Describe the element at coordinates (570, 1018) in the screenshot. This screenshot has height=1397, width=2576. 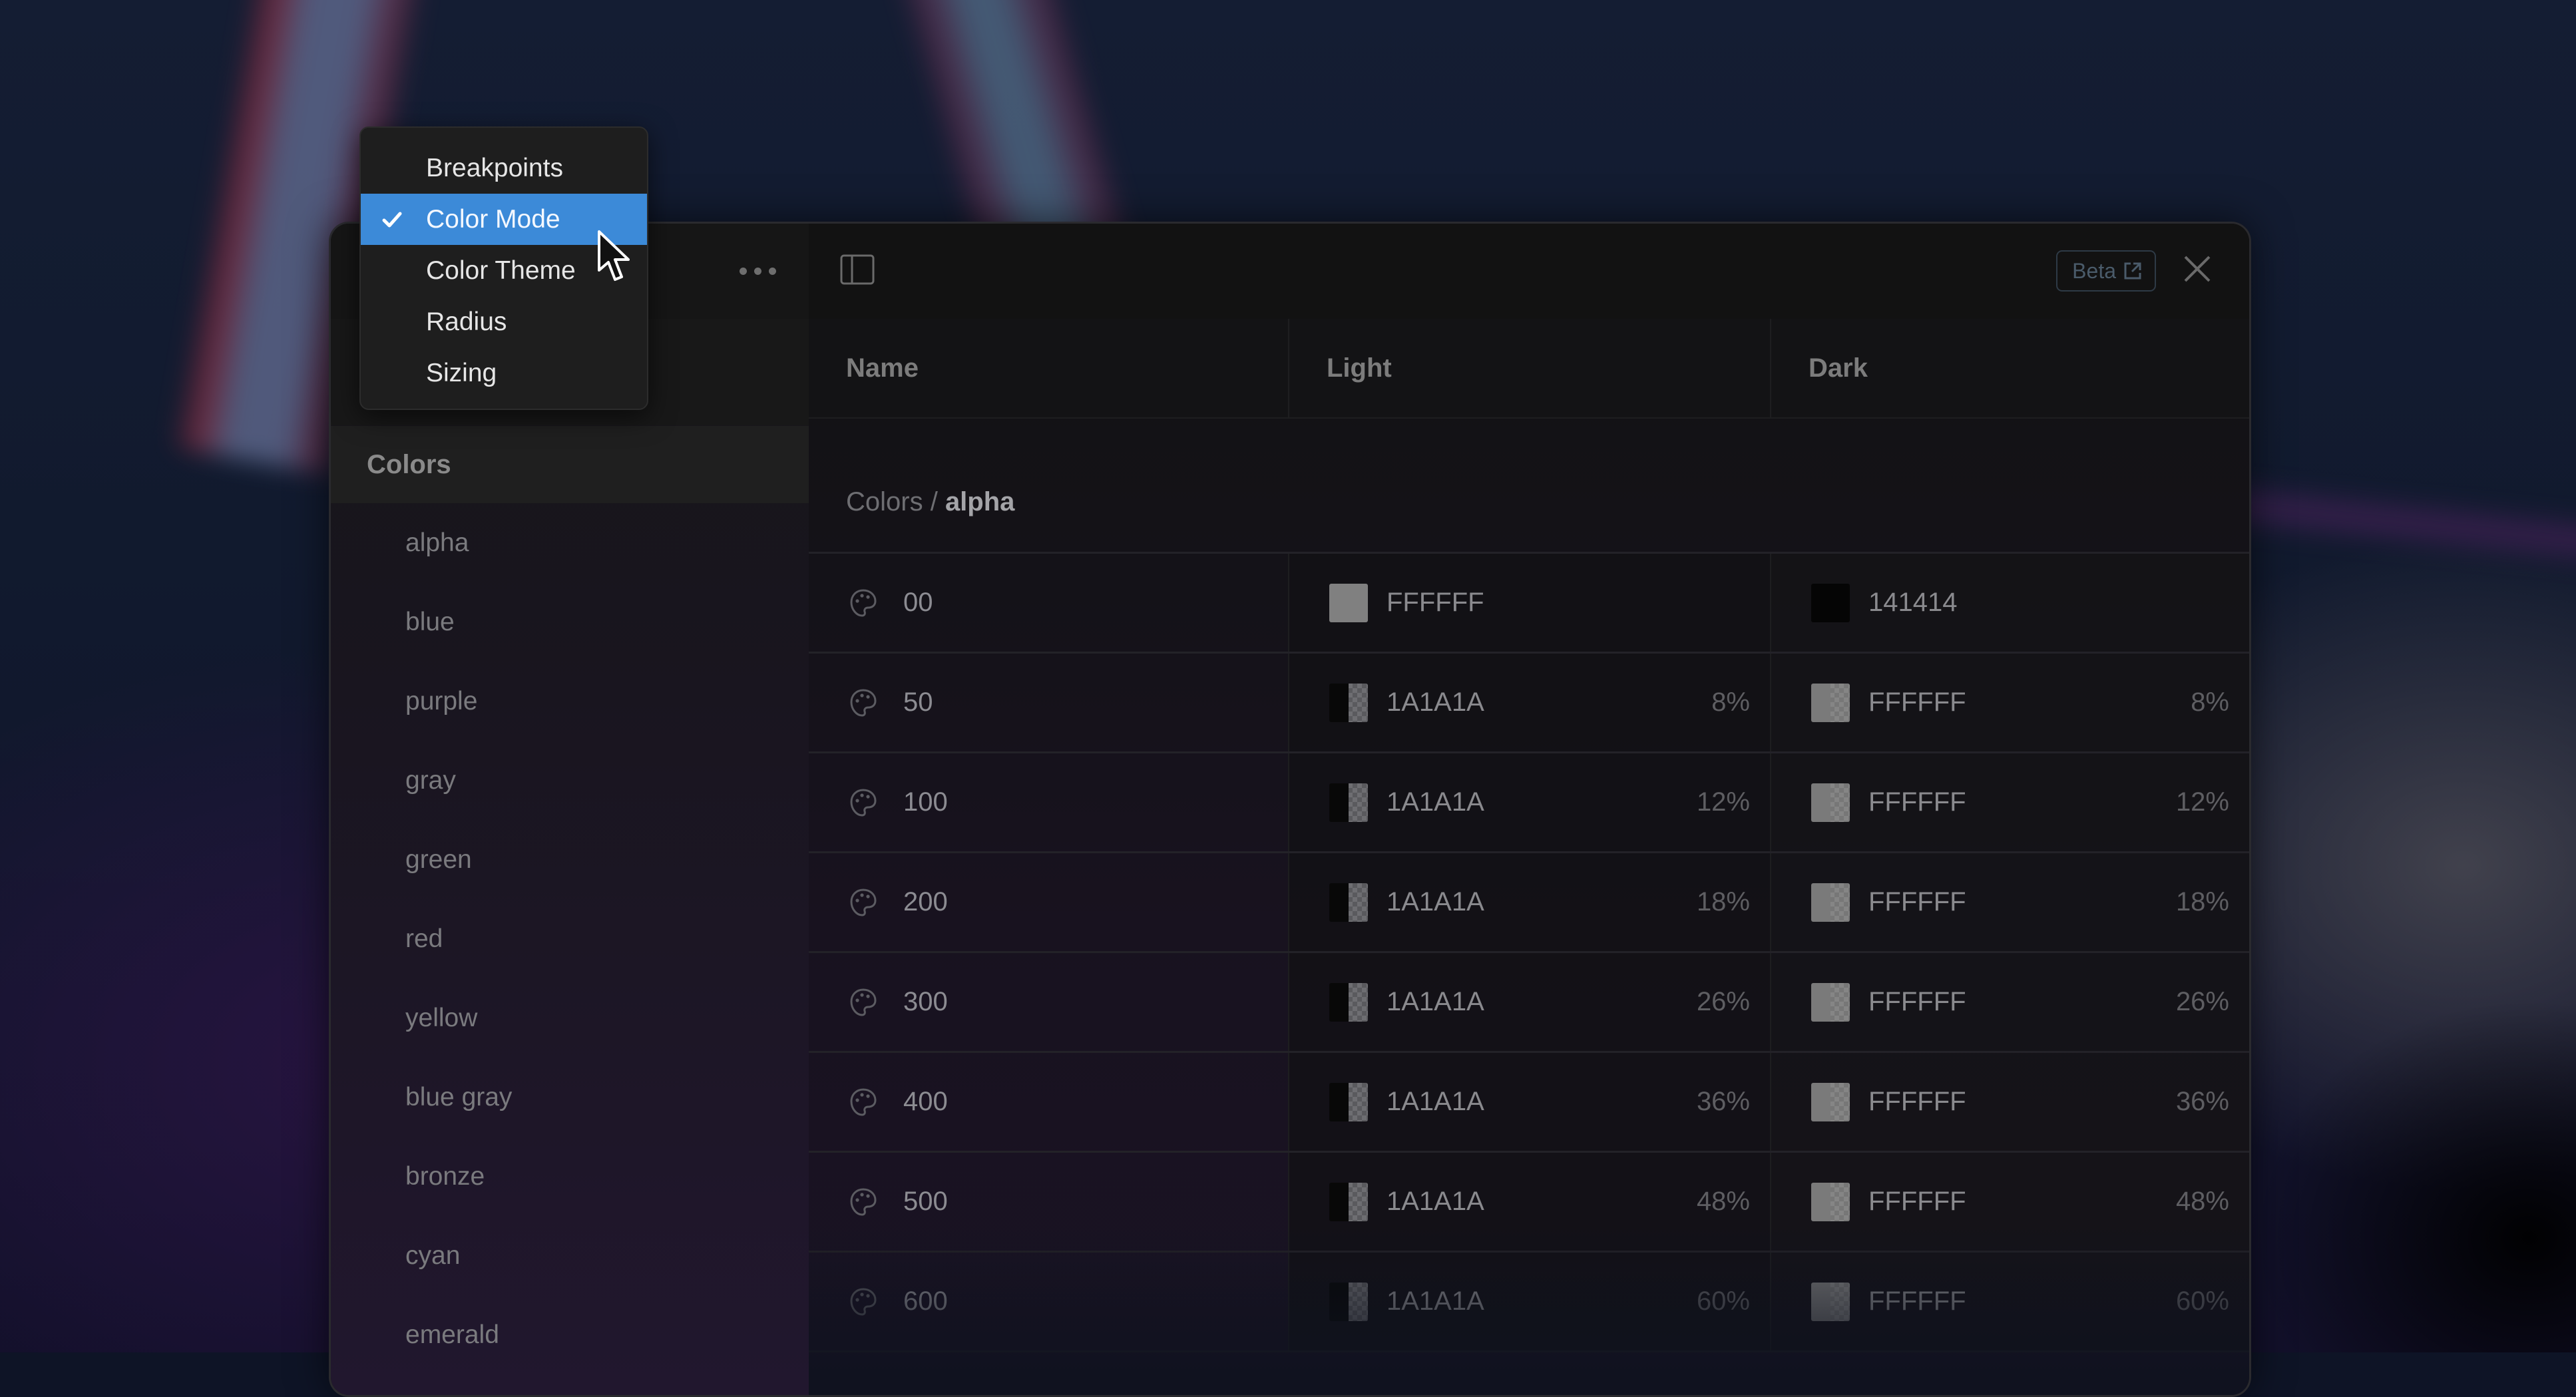
I see `sidebar-item-yellow: yellow` at that location.